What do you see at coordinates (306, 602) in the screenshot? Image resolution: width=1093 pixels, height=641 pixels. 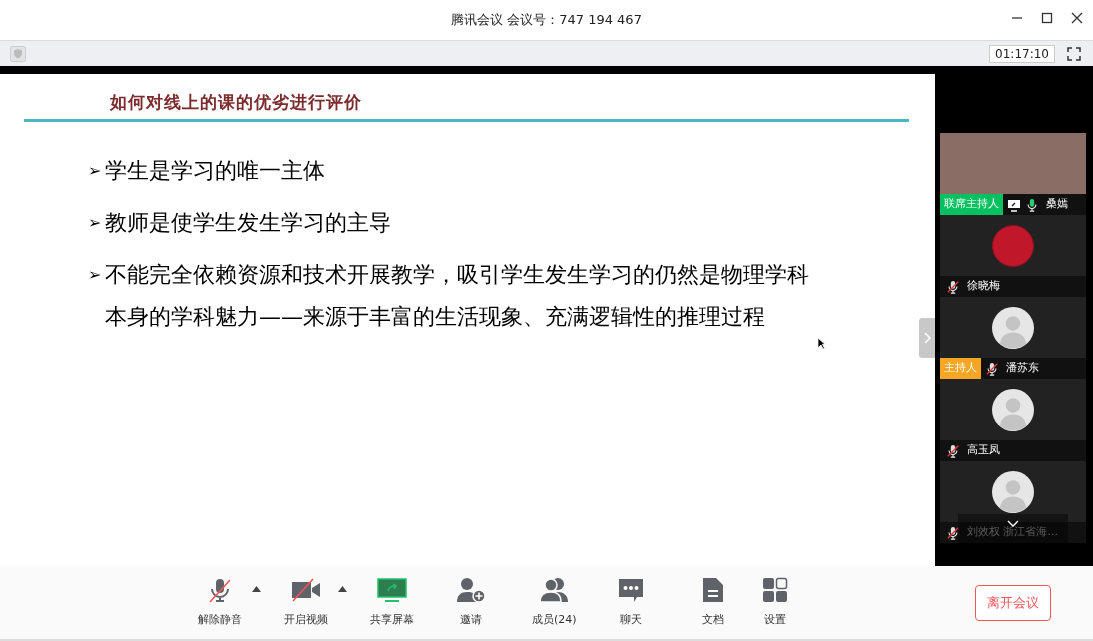 I see `toolbar-button: 开启视频` at bounding box center [306, 602].